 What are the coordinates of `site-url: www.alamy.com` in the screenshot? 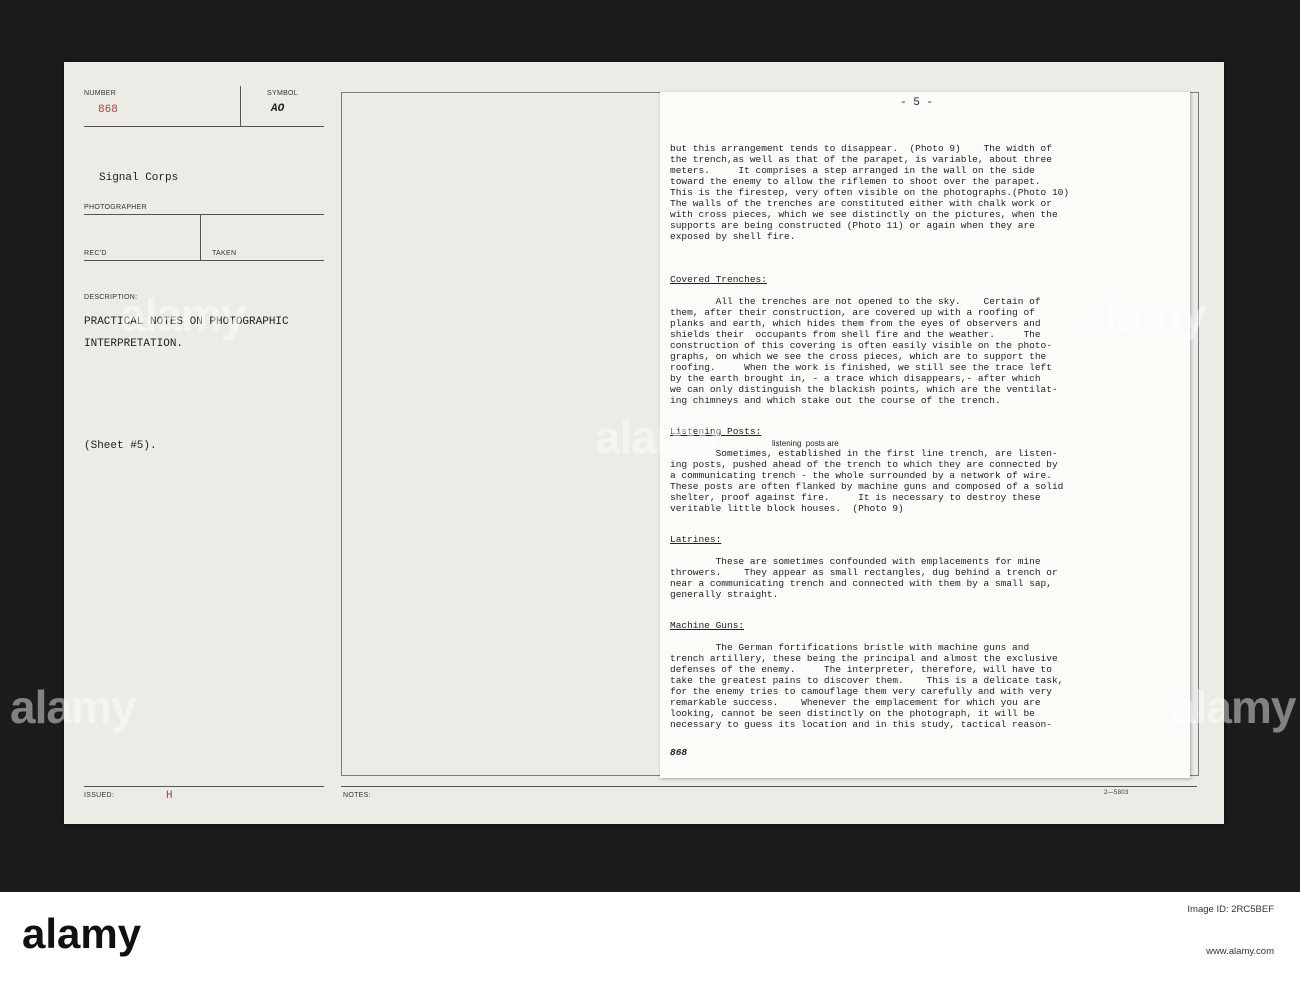 It's located at (1240, 951).